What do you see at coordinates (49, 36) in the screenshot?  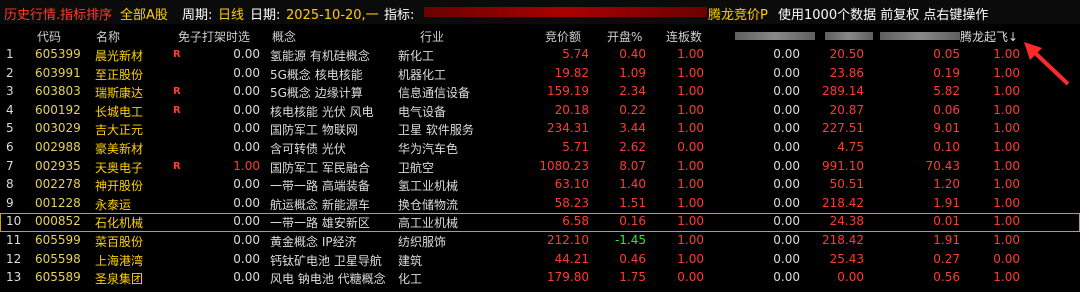 I see `col-code: 代码` at bounding box center [49, 36].